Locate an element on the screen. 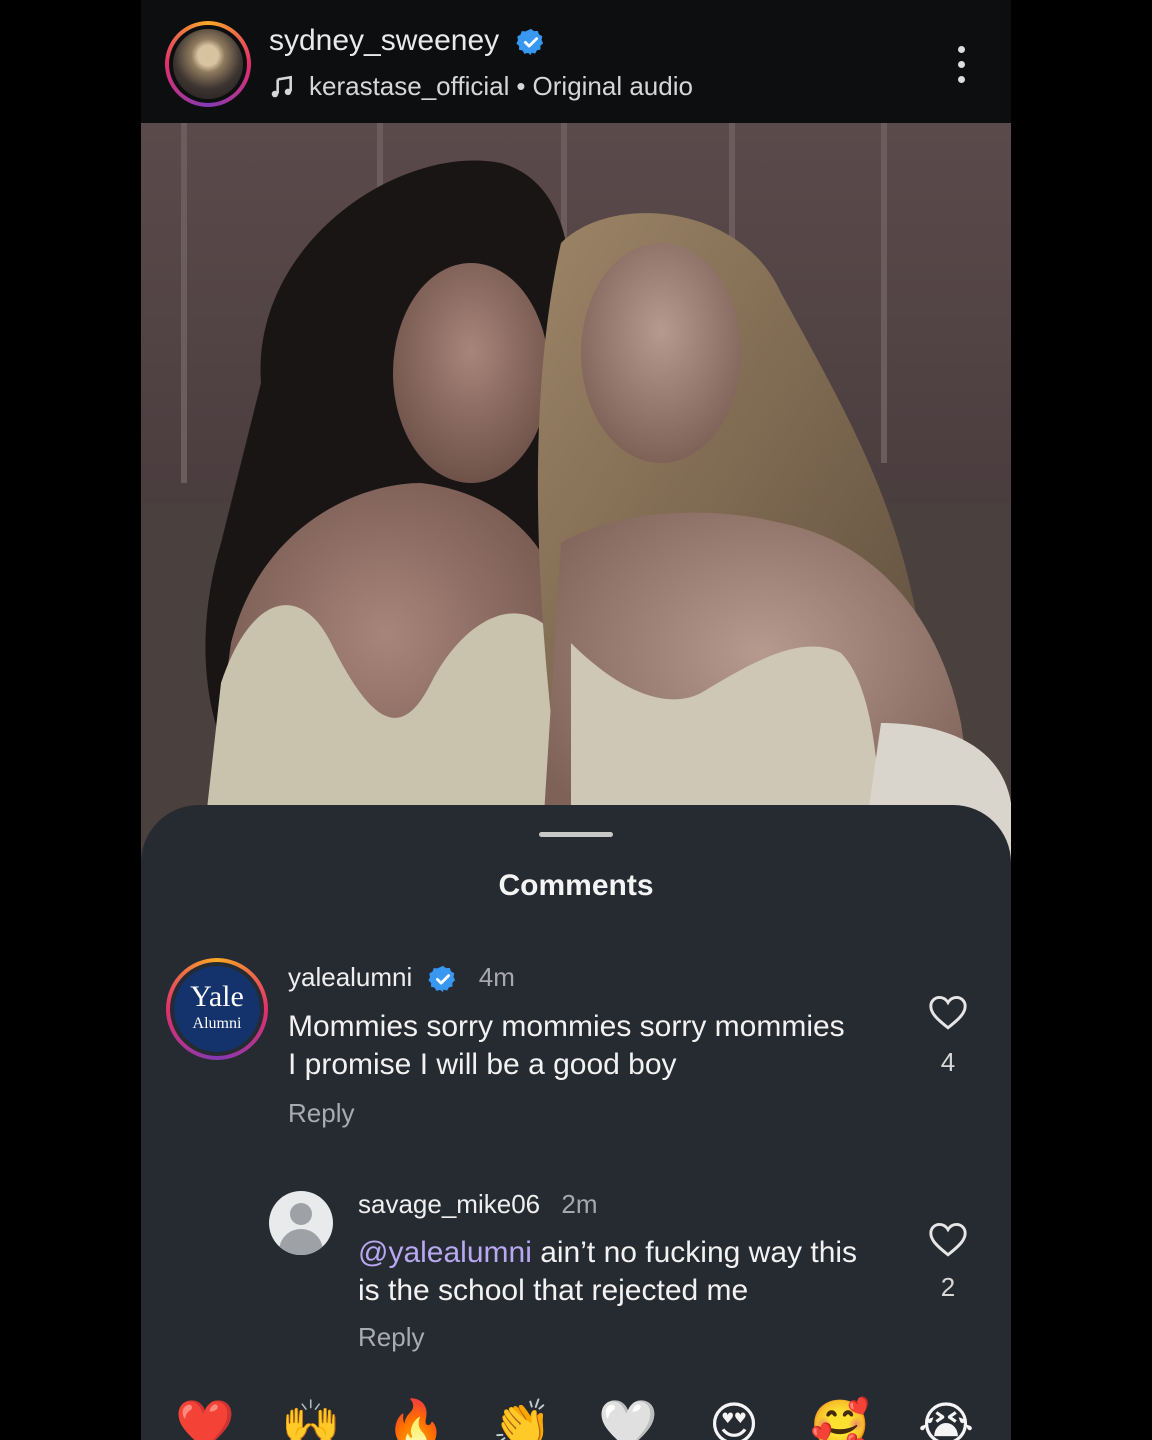 The image size is (1152, 1440). yale-alumni-logo: Yale Alumni is located at coordinates (217, 1009).